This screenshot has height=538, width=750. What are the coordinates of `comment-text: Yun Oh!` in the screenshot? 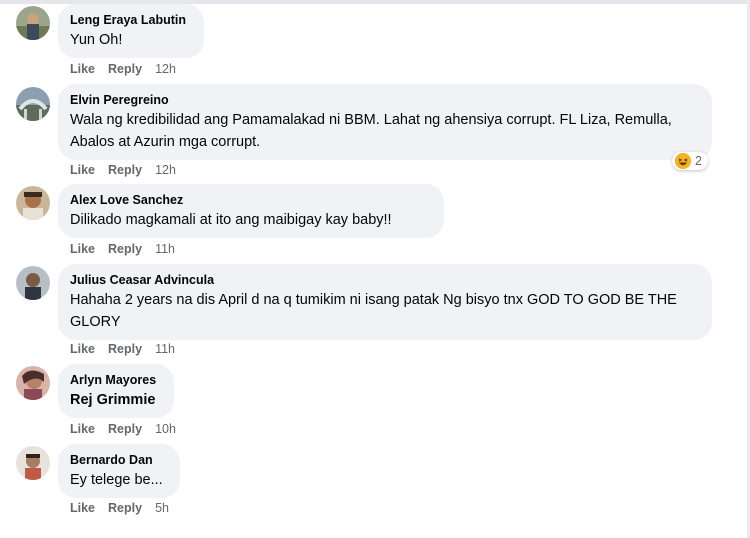 It's located at (96, 40).